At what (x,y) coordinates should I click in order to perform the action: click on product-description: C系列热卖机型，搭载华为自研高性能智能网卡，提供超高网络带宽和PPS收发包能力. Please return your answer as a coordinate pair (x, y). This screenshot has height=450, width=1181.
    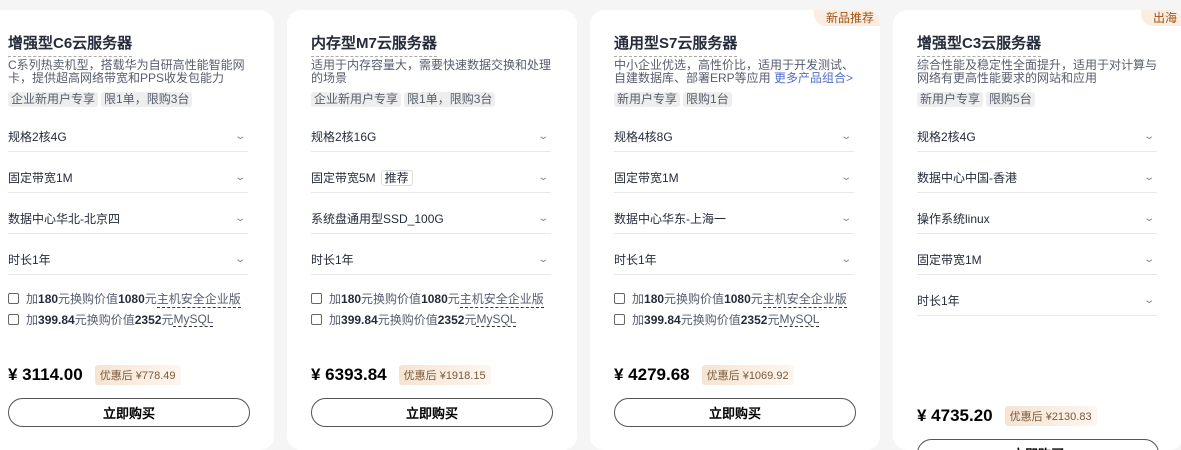
    Looking at the image, I should click on (129, 72).